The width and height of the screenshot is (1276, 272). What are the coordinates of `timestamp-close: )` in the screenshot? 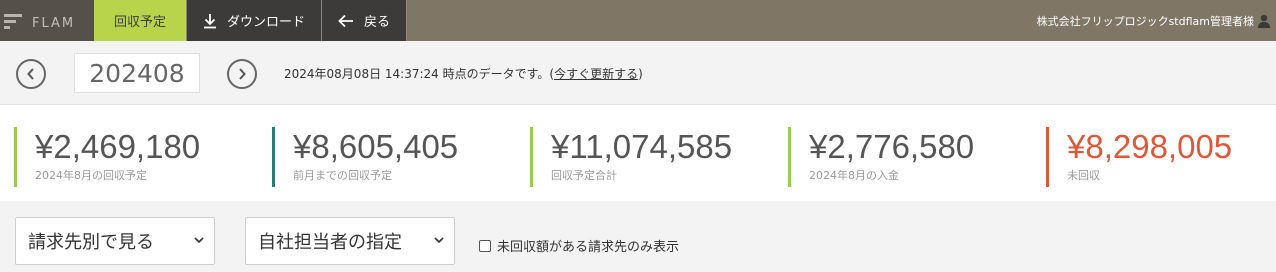 It's located at (640, 74).